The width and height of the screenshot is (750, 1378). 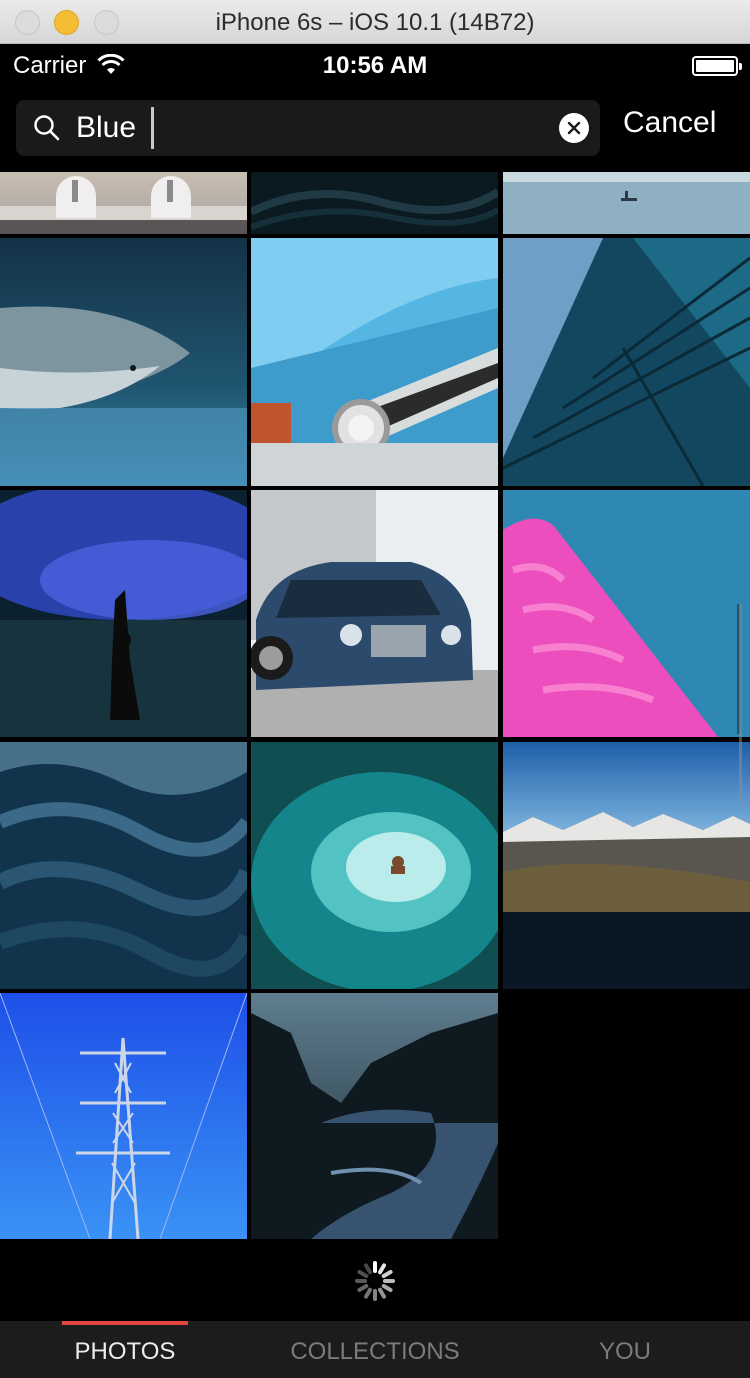 I want to click on status-time: 10:56 AM, so click(x=375, y=65).